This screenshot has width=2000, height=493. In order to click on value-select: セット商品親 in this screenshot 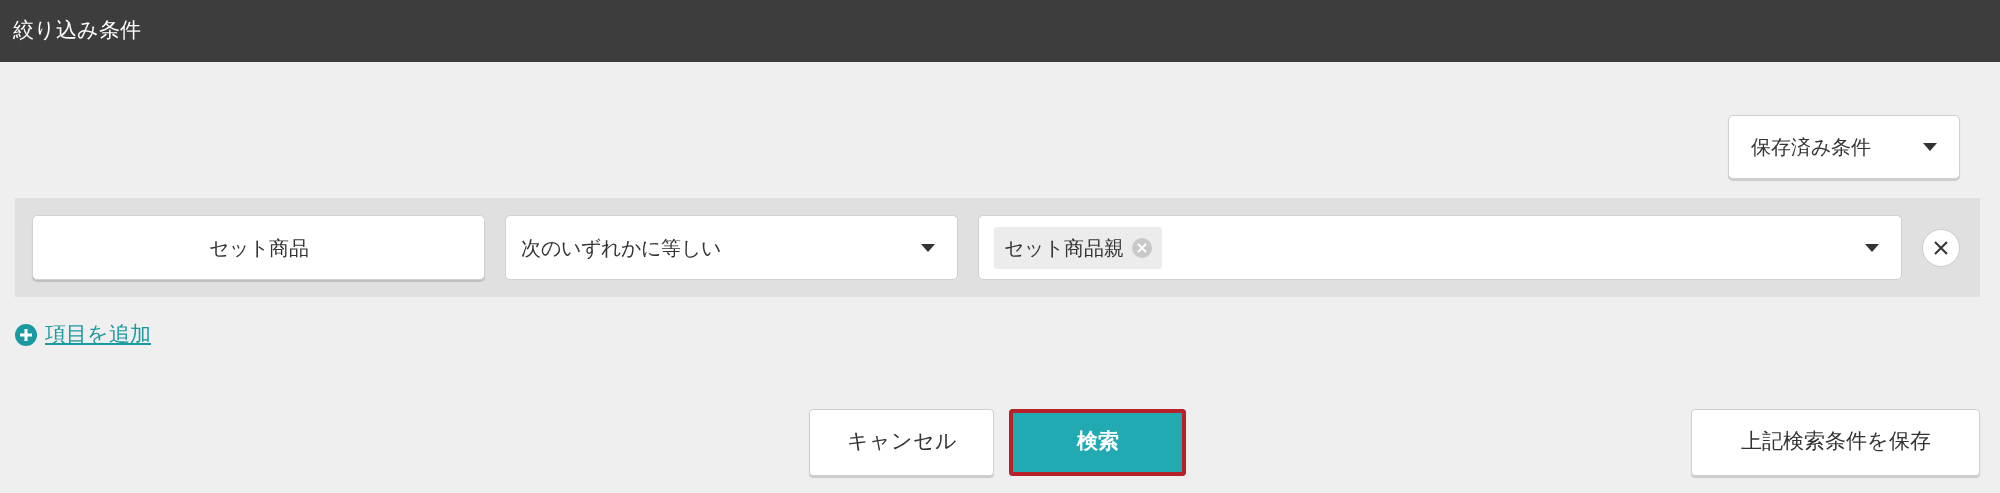, I will do `click(1440, 247)`.